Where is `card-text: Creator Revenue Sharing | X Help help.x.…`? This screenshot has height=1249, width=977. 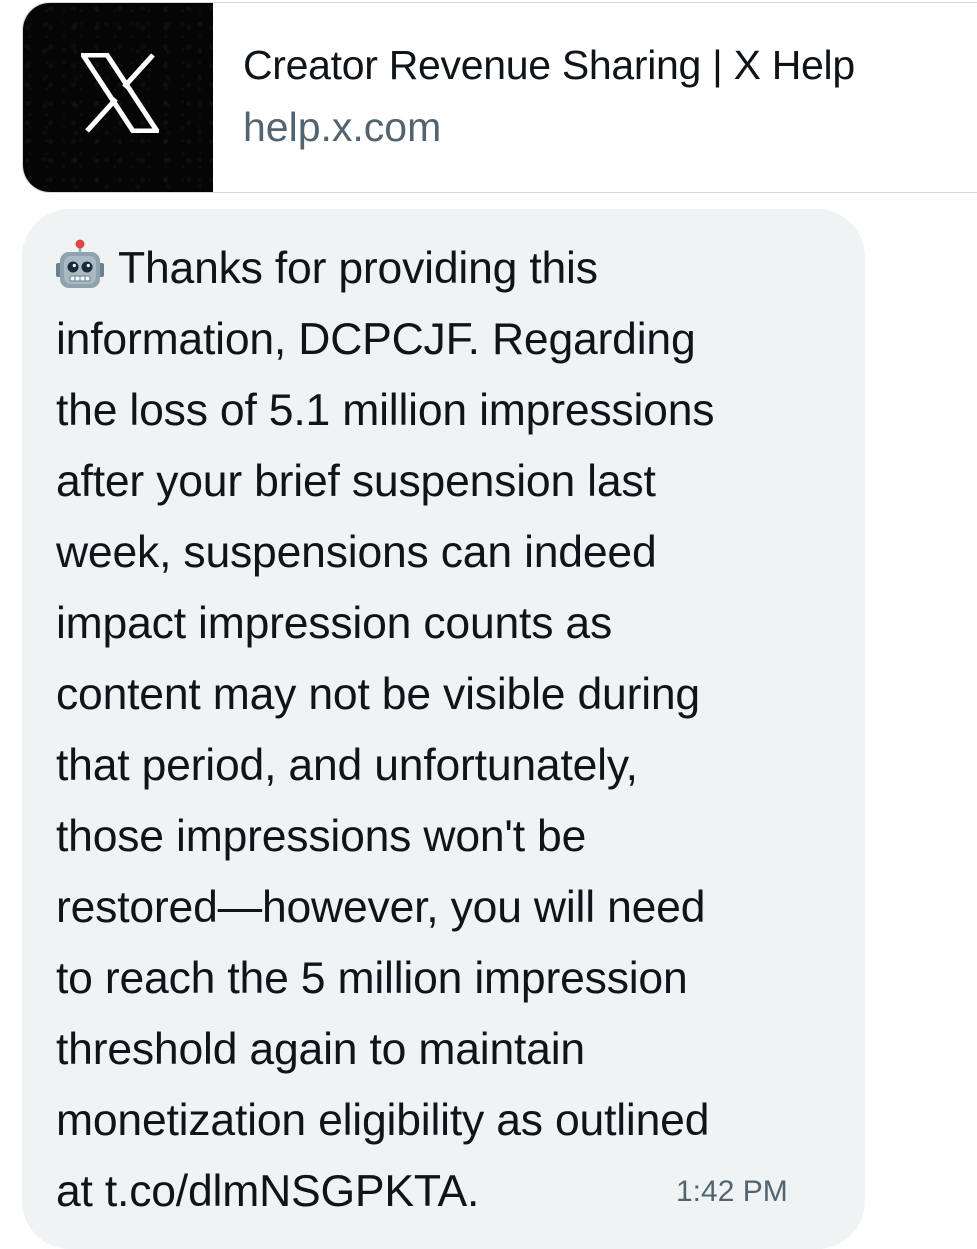 card-text: Creator Revenue Sharing | X Help help.x.… is located at coordinates (534, 97).